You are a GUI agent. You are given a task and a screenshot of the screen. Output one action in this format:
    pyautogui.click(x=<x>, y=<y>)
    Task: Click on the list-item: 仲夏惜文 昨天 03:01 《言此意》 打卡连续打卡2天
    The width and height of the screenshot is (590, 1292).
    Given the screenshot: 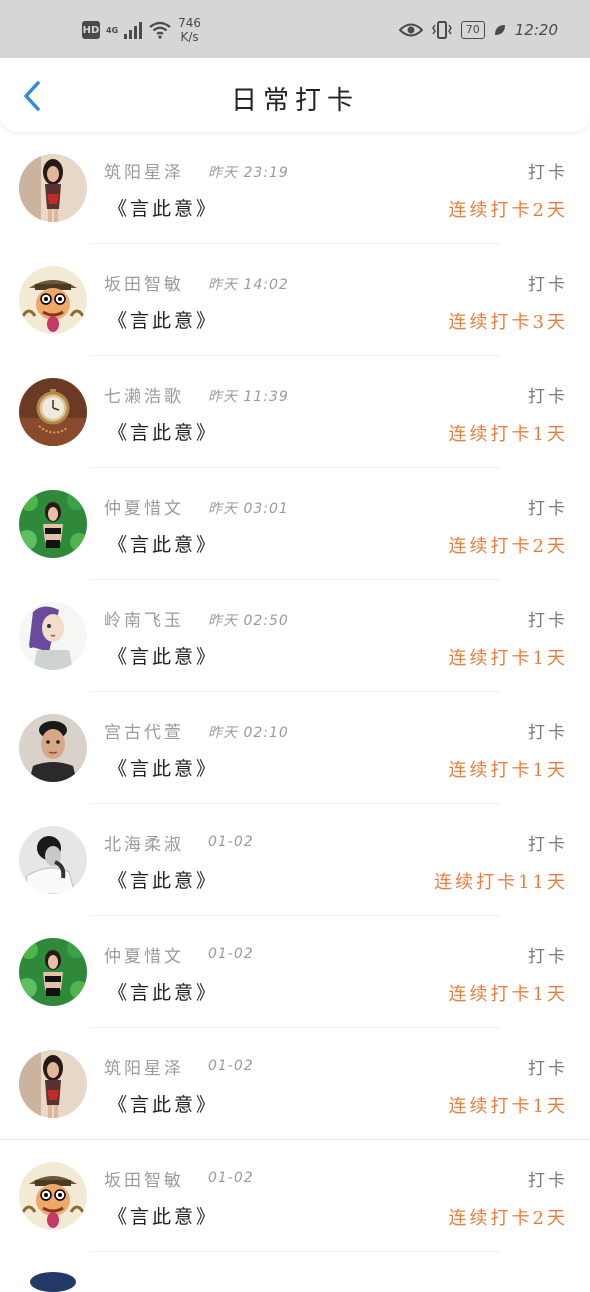 What is the action you would take?
    pyautogui.click(x=295, y=524)
    